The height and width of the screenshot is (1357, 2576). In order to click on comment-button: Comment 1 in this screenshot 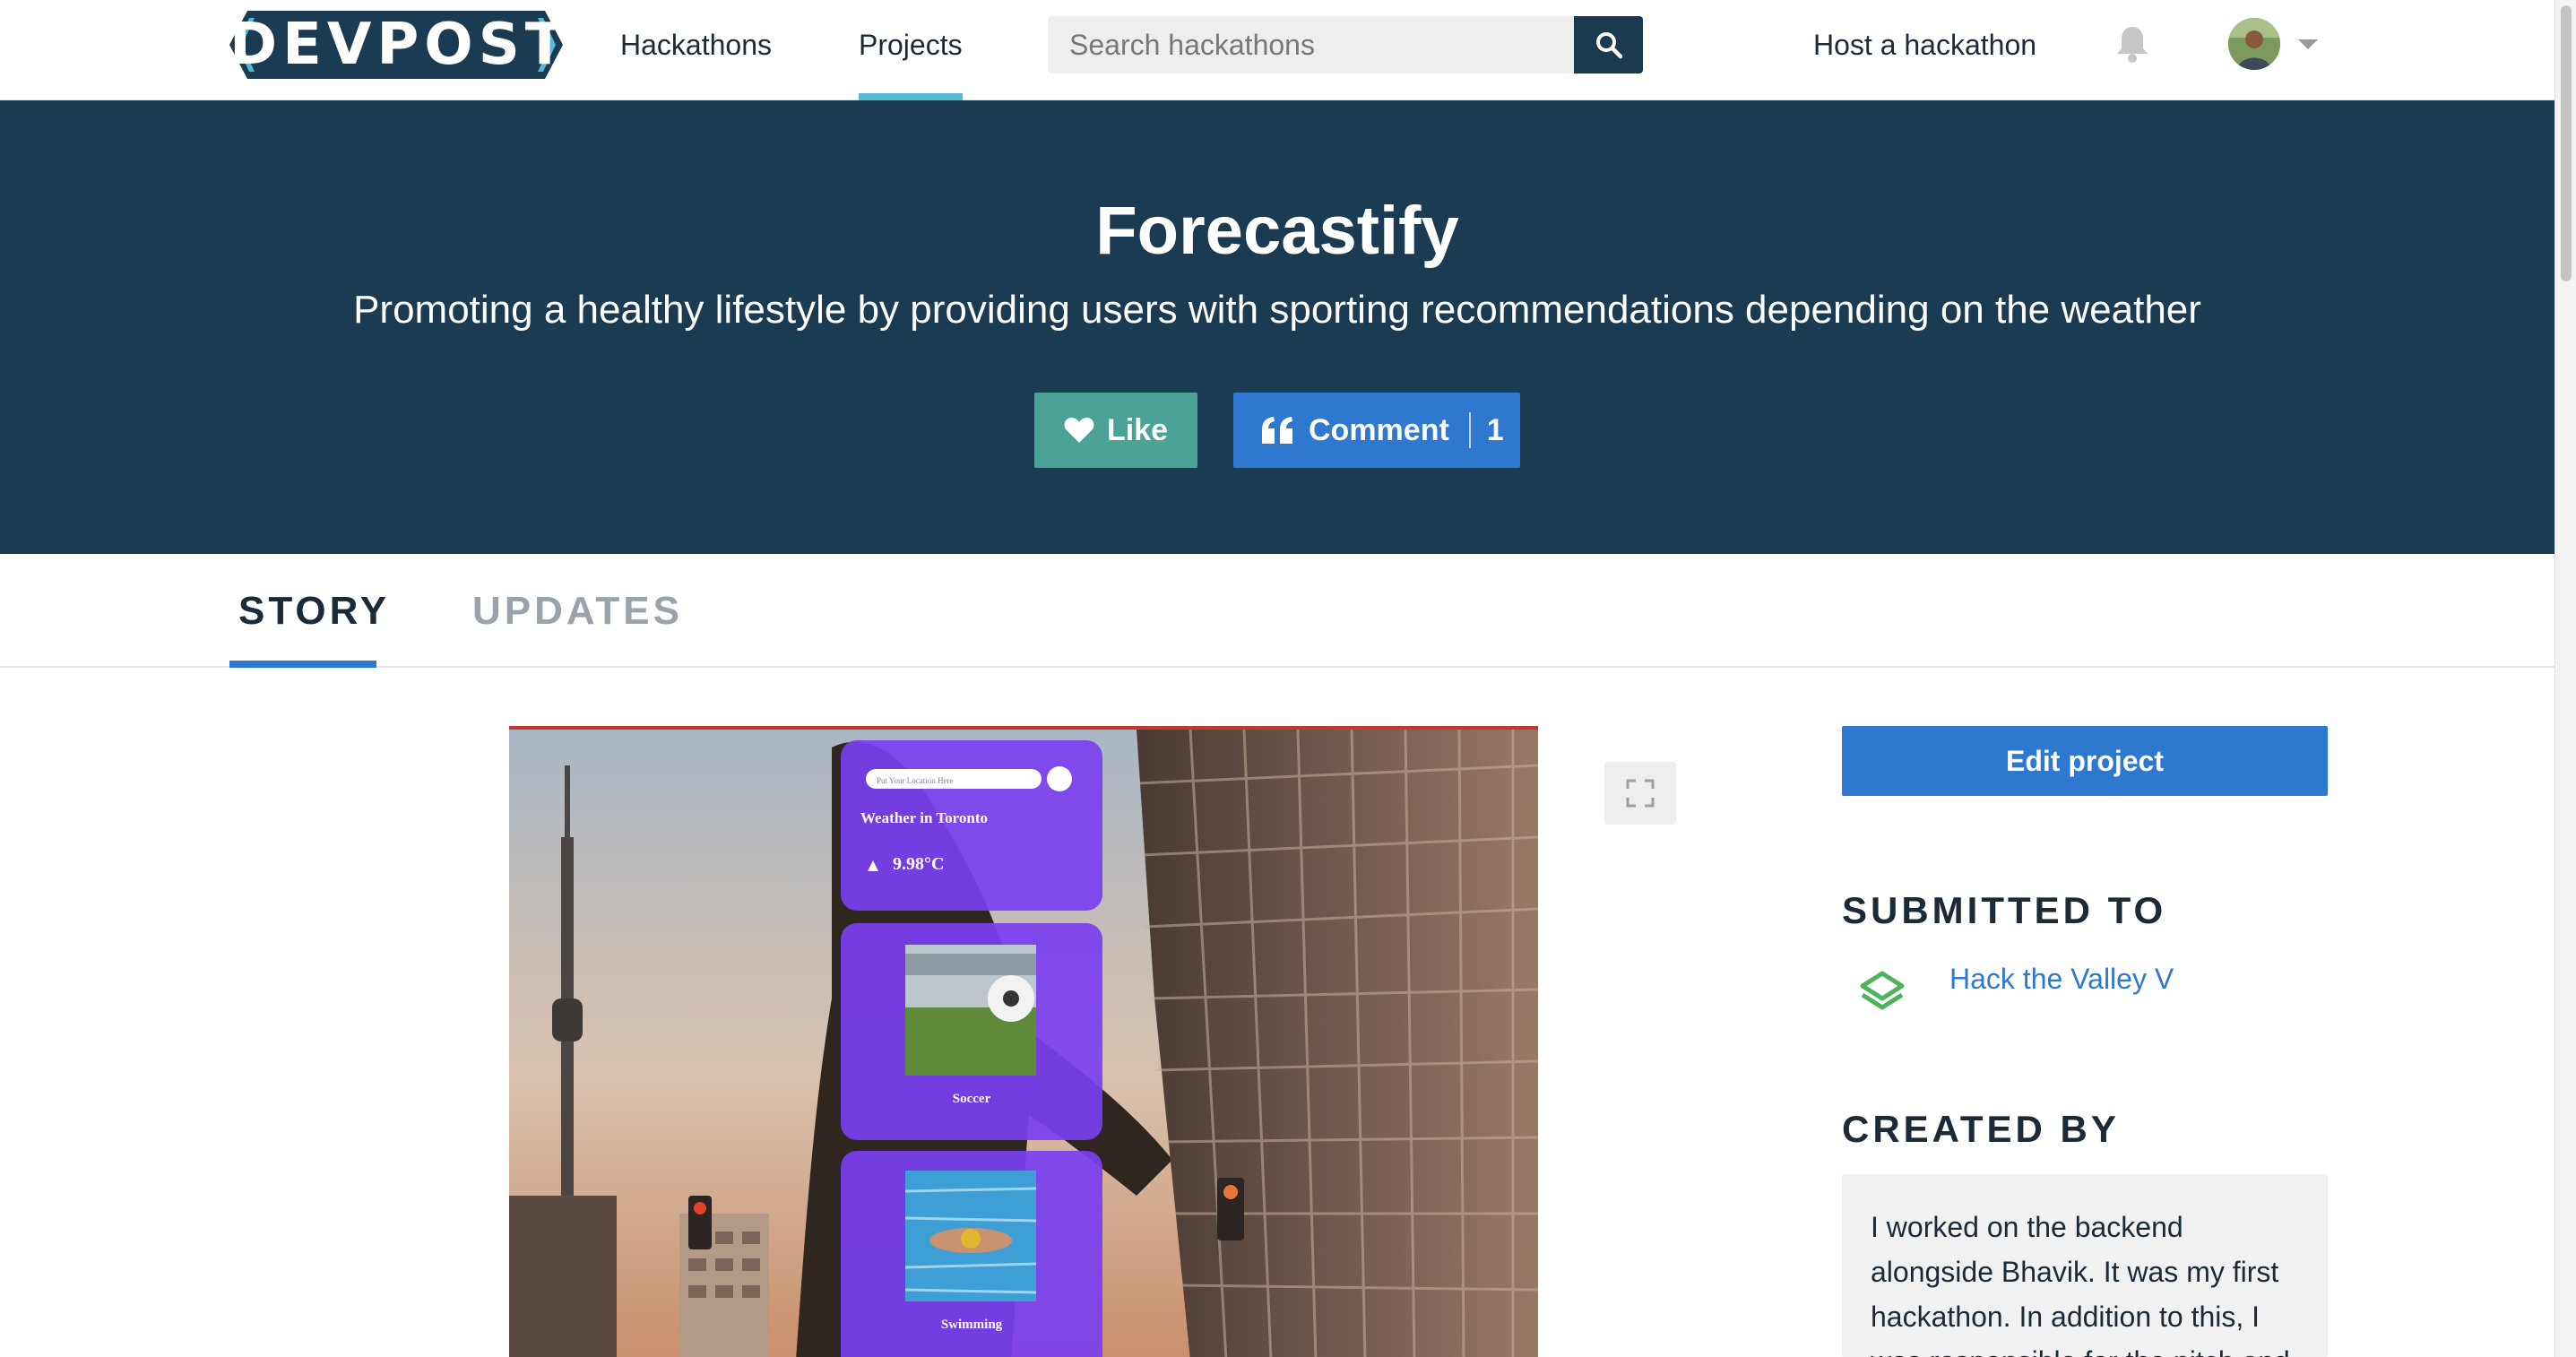, I will do `click(1376, 430)`.